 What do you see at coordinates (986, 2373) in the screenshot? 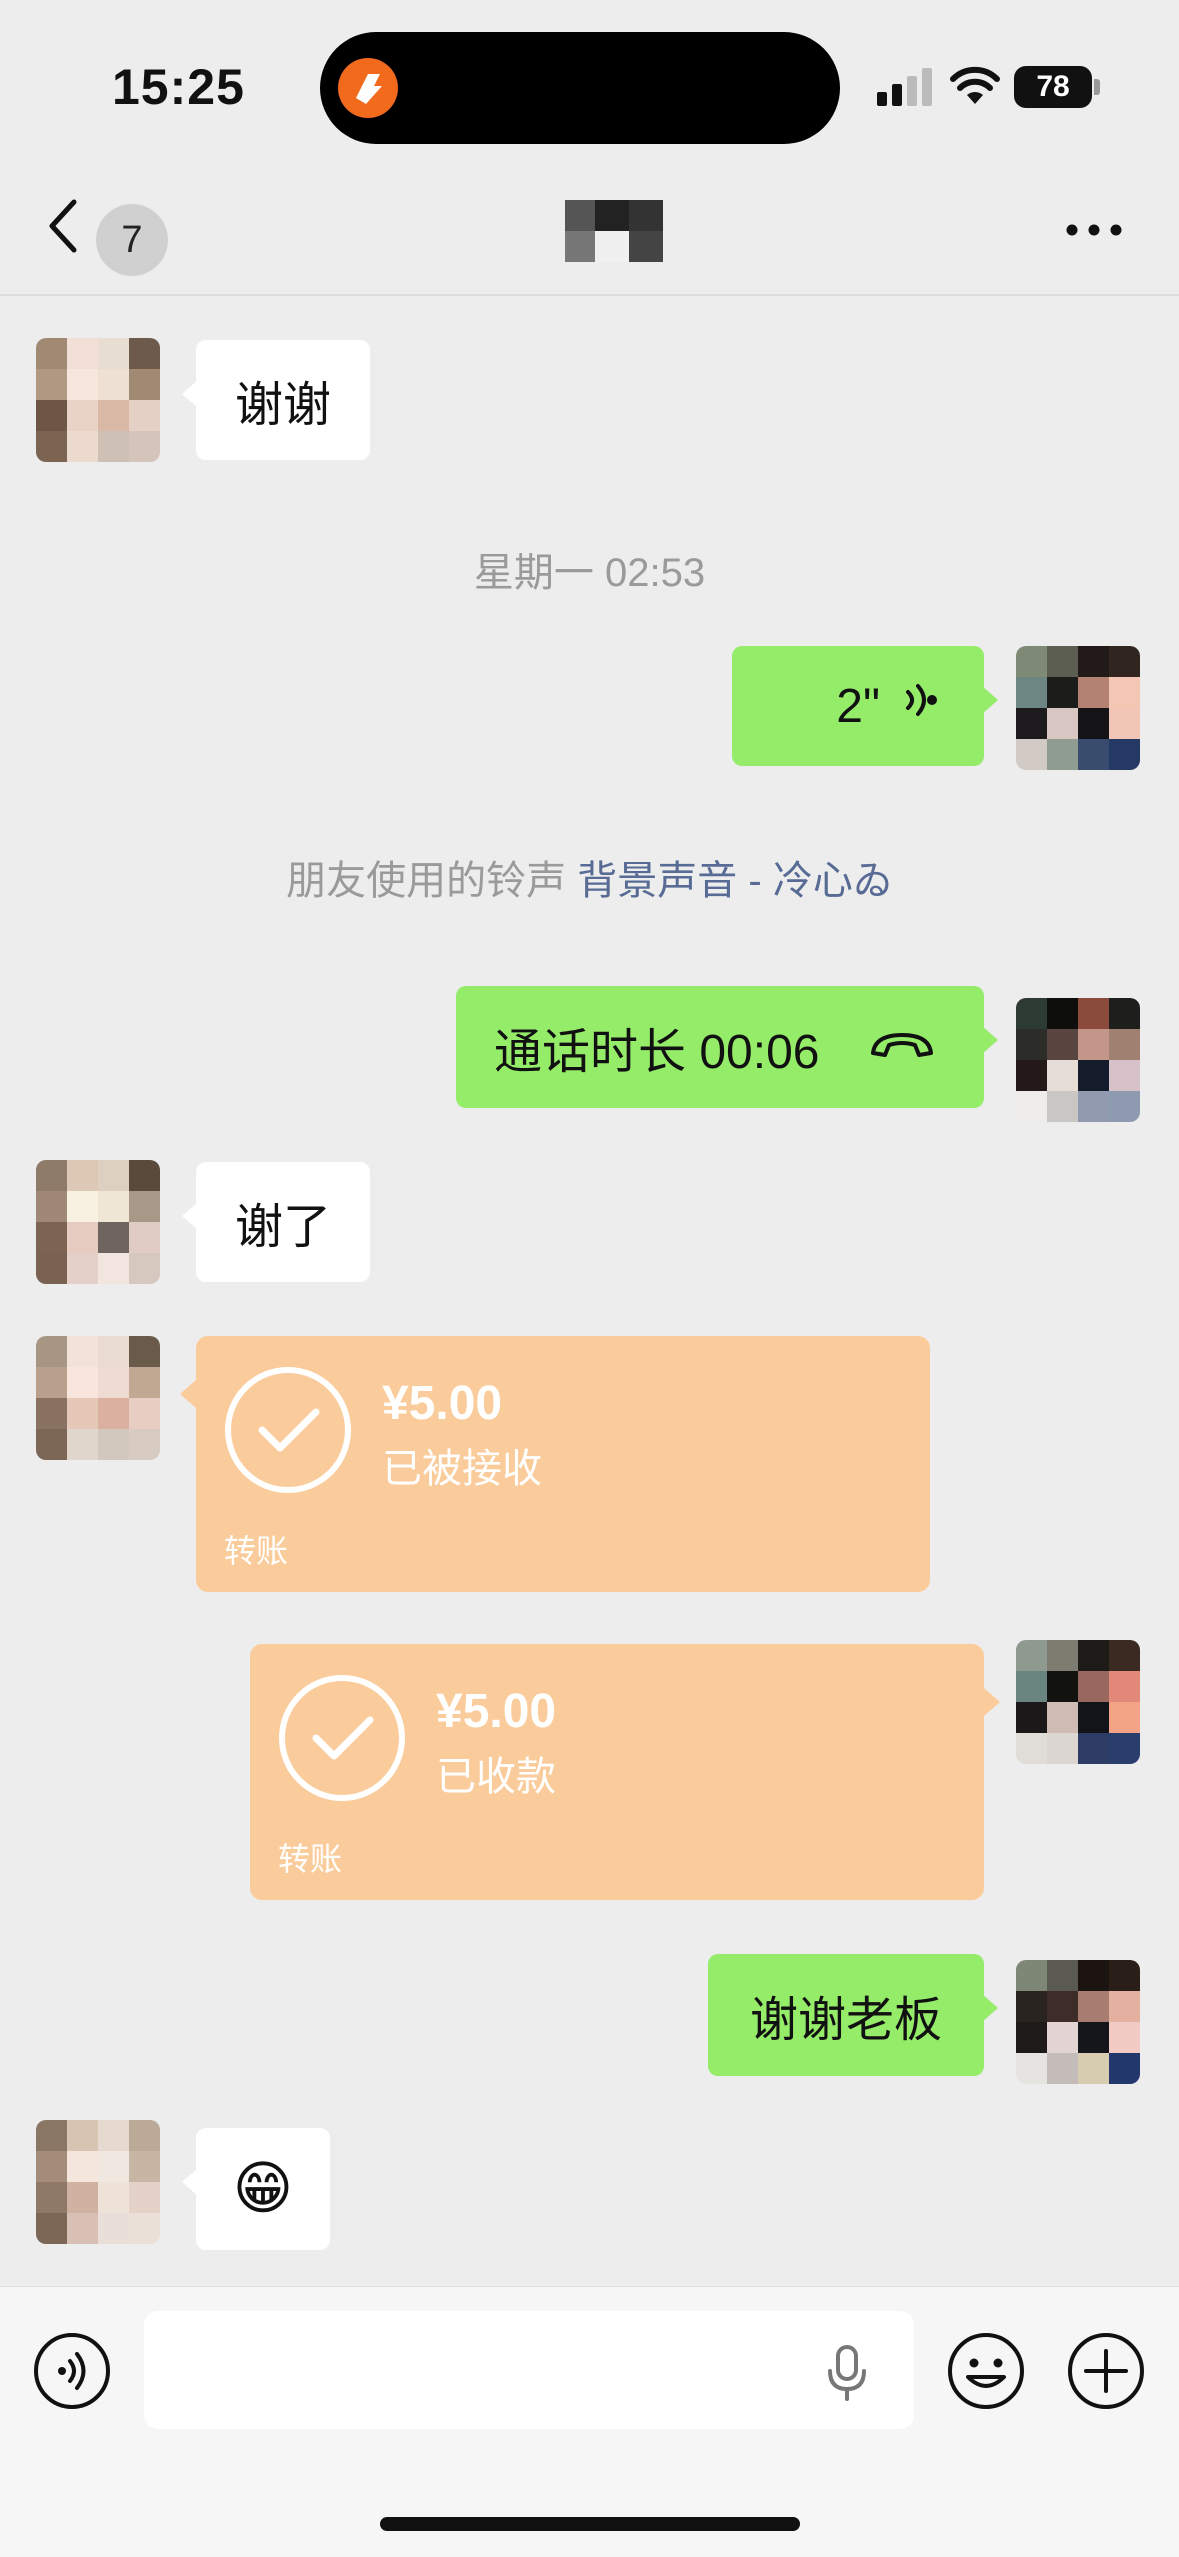
I see `emoji-icon` at bounding box center [986, 2373].